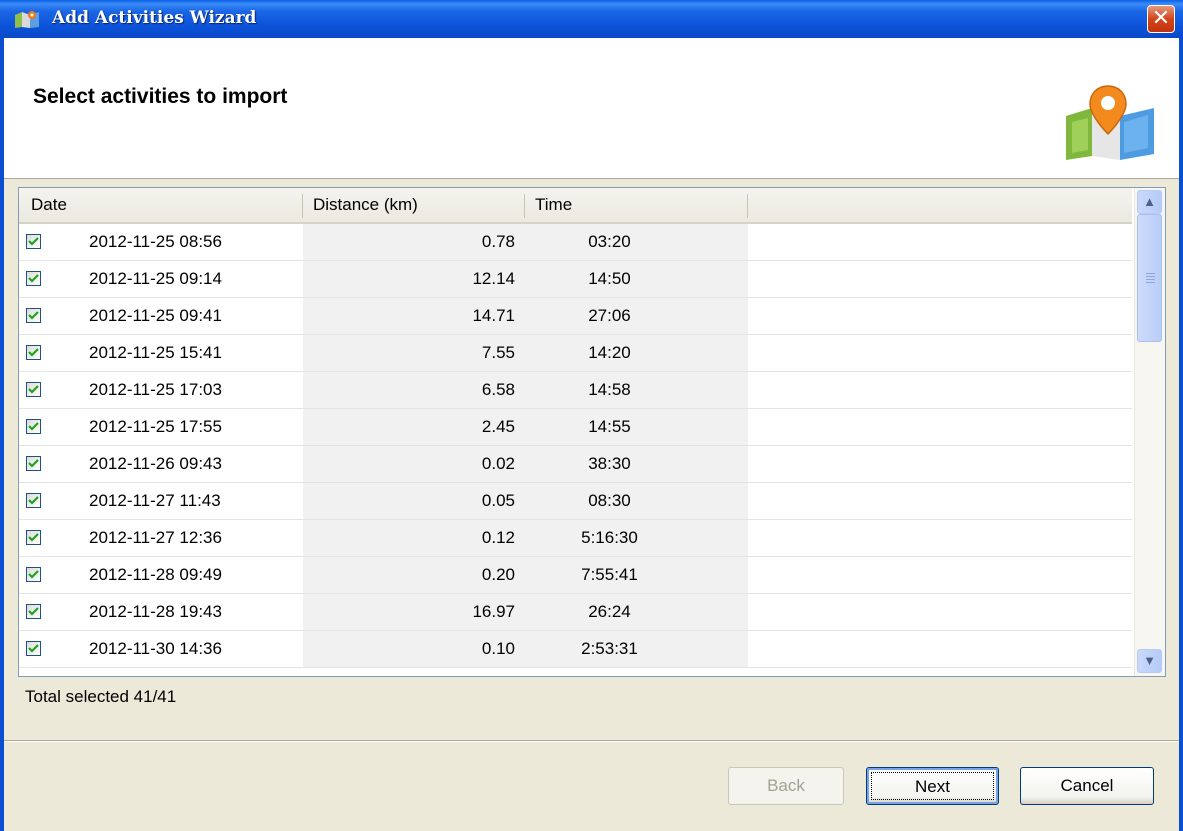 The image size is (1183, 831). Describe the element at coordinates (414, 538) in the screenshot. I see `distance-cell: 0.12` at that location.